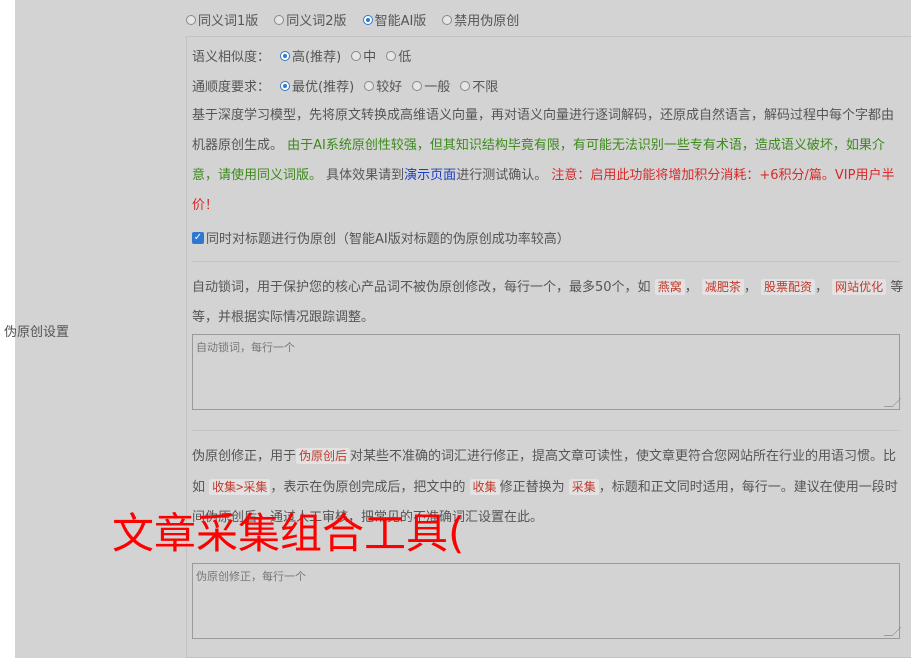 This screenshot has height=658, width=911. Describe the element at coordinates (437, 87) in the screenshot. I see `radio-label: 一般` at that location.